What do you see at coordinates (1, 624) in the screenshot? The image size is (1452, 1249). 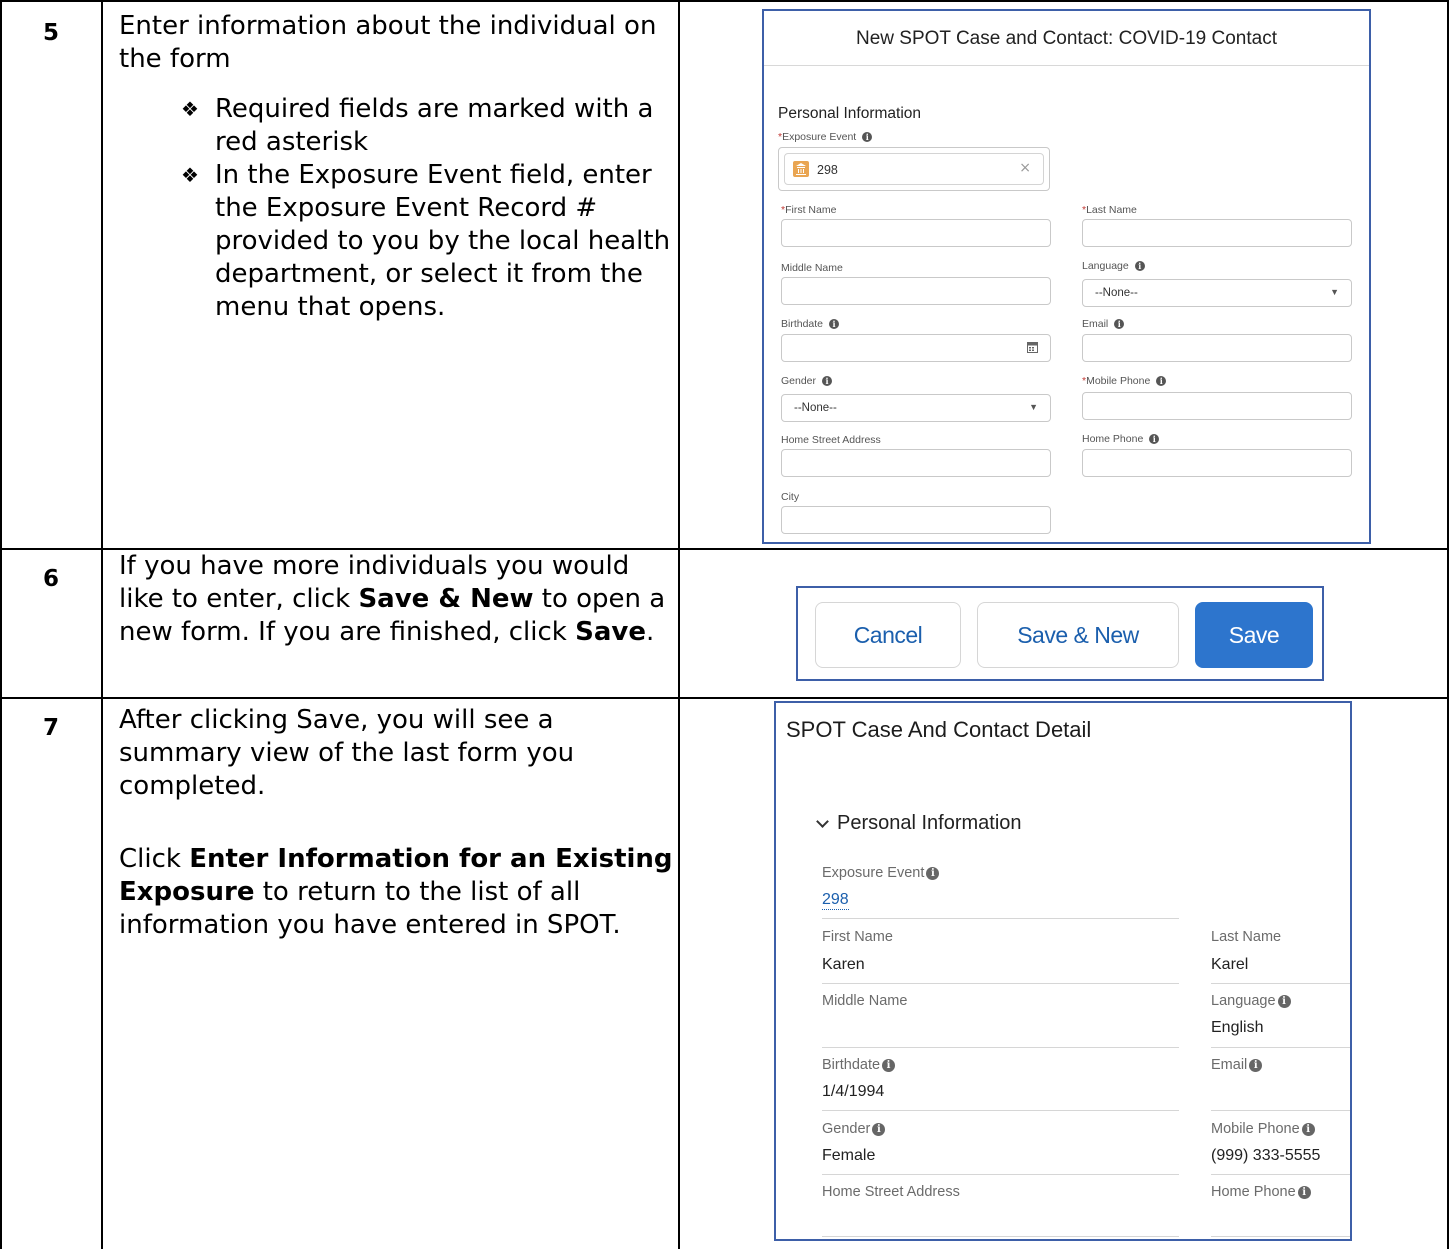 I see `table-border-left` at bounding box center [1, 624].